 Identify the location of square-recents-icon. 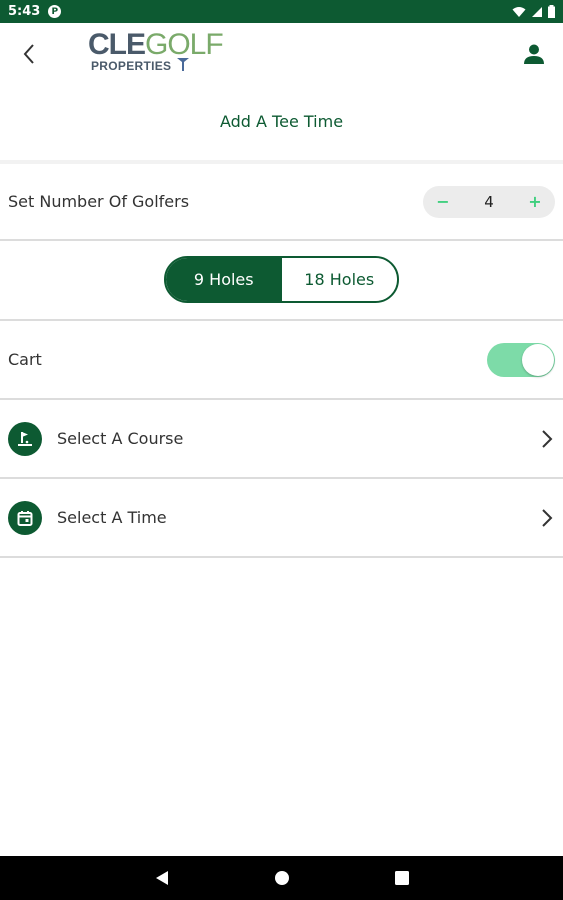
(401, 878).